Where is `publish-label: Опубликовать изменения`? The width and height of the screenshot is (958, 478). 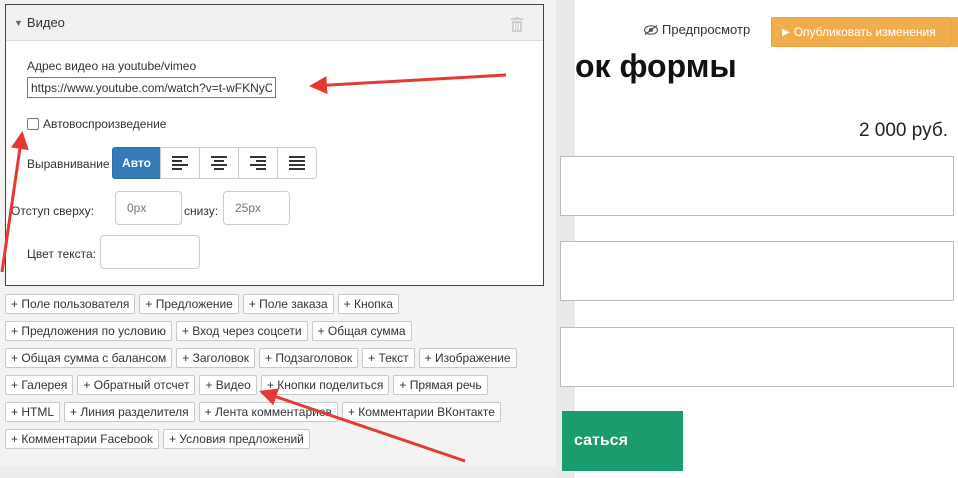 publish-label: Опубликовать изменения is located at coordinates (864, 32).